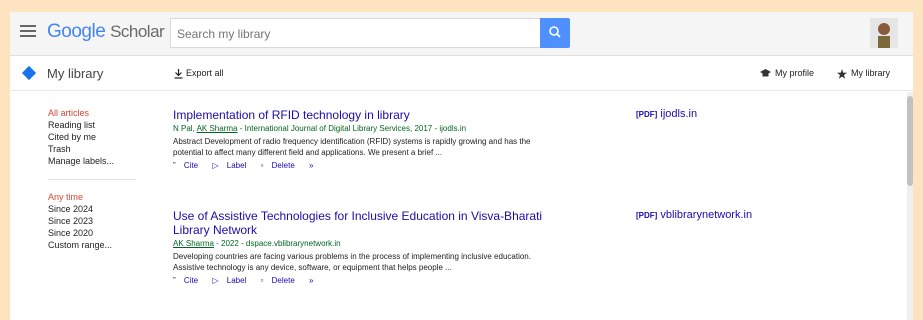 The width and height of the screenshot is (923, 320). What do you see at coordinates (185, 128) in the screenshot?
I see `result-authors: N Pal,` at bounding box center [185, 128].